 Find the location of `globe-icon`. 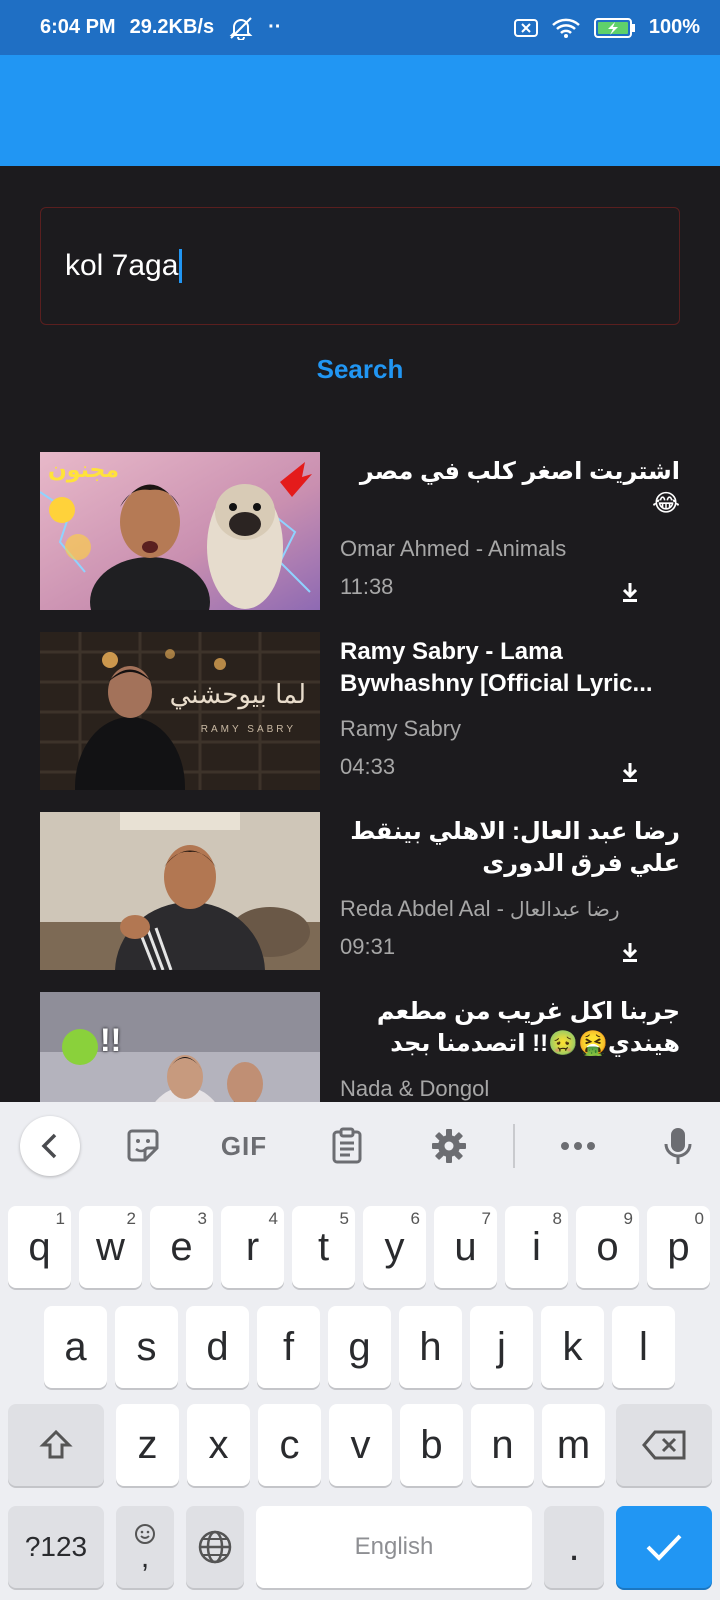

globe-icon is located at coordinates (215, 1547).